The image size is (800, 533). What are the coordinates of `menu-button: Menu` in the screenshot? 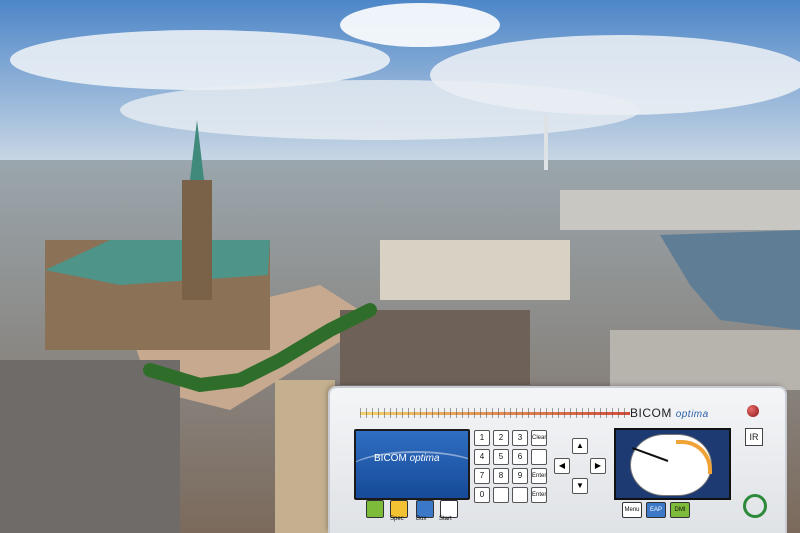 It's located at (632, 510).